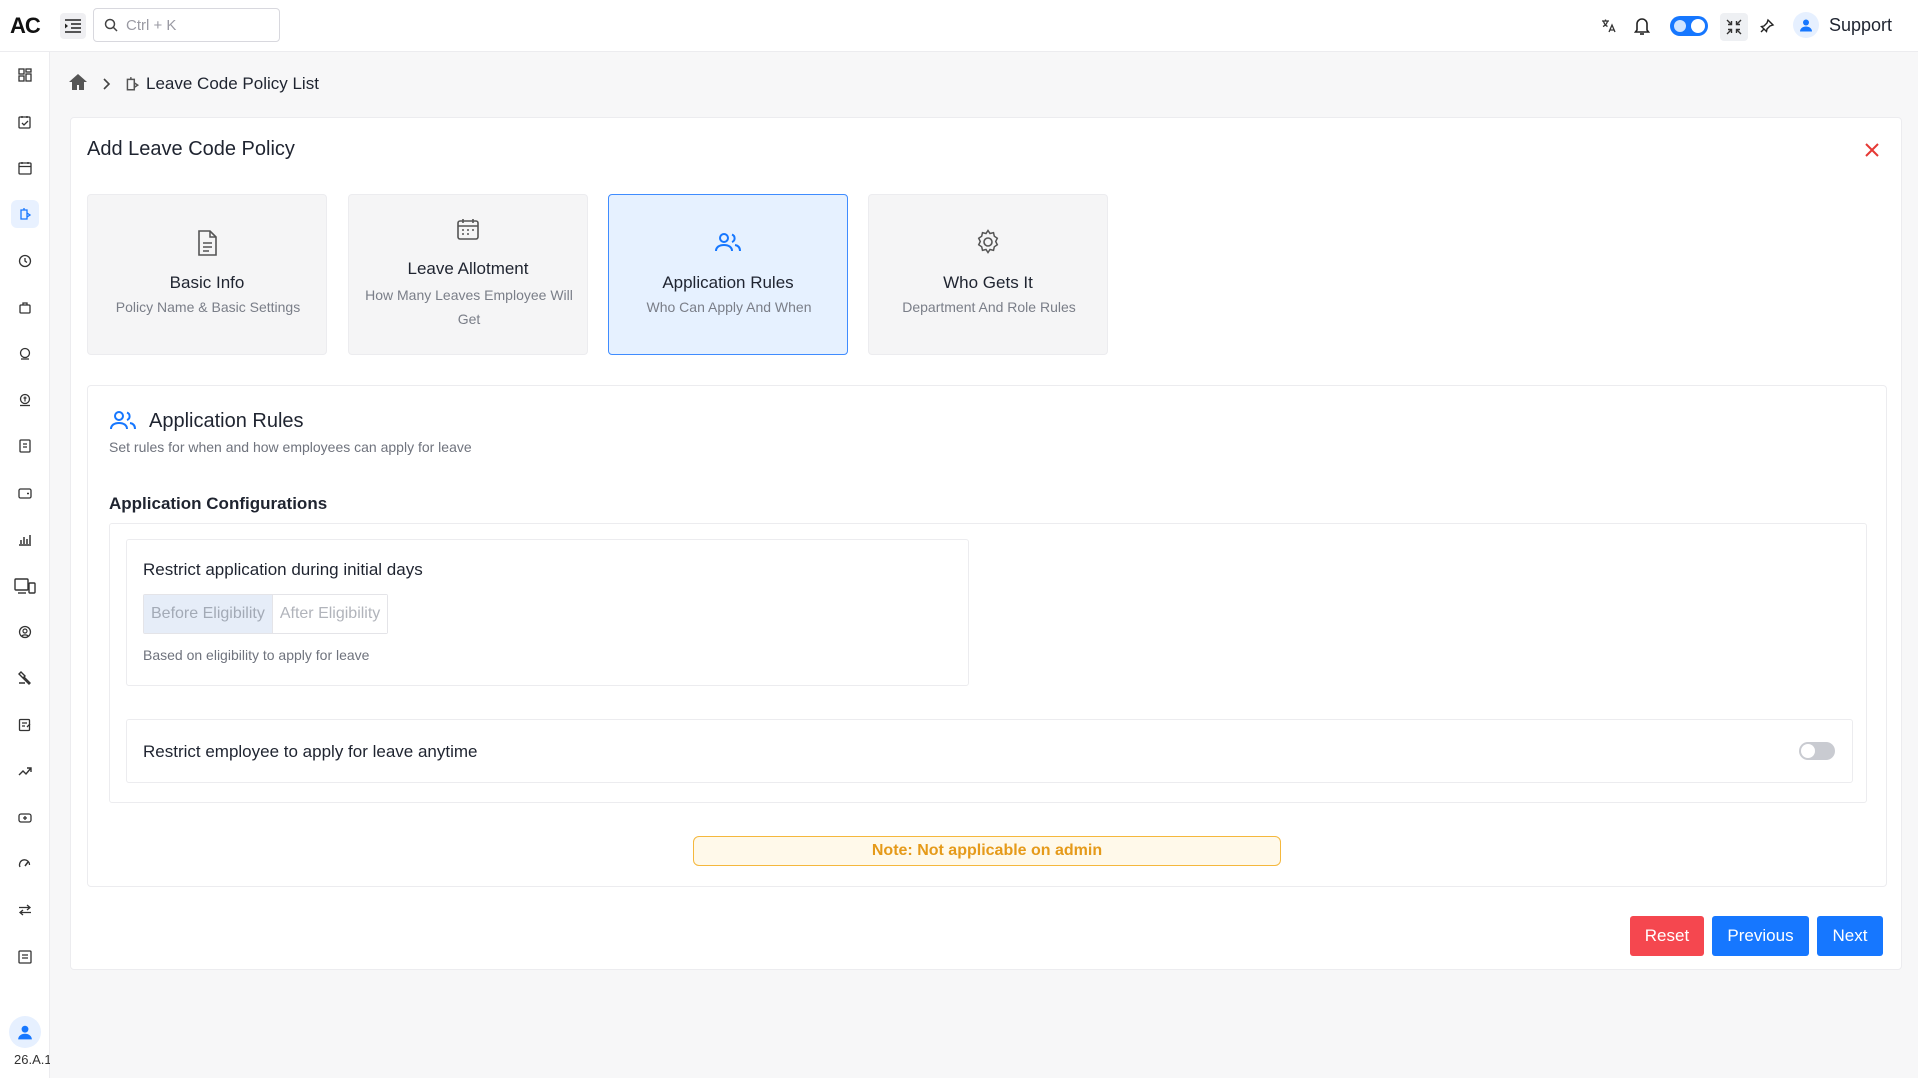  I want to click on reset-button: Reset, so click(1667, 936).